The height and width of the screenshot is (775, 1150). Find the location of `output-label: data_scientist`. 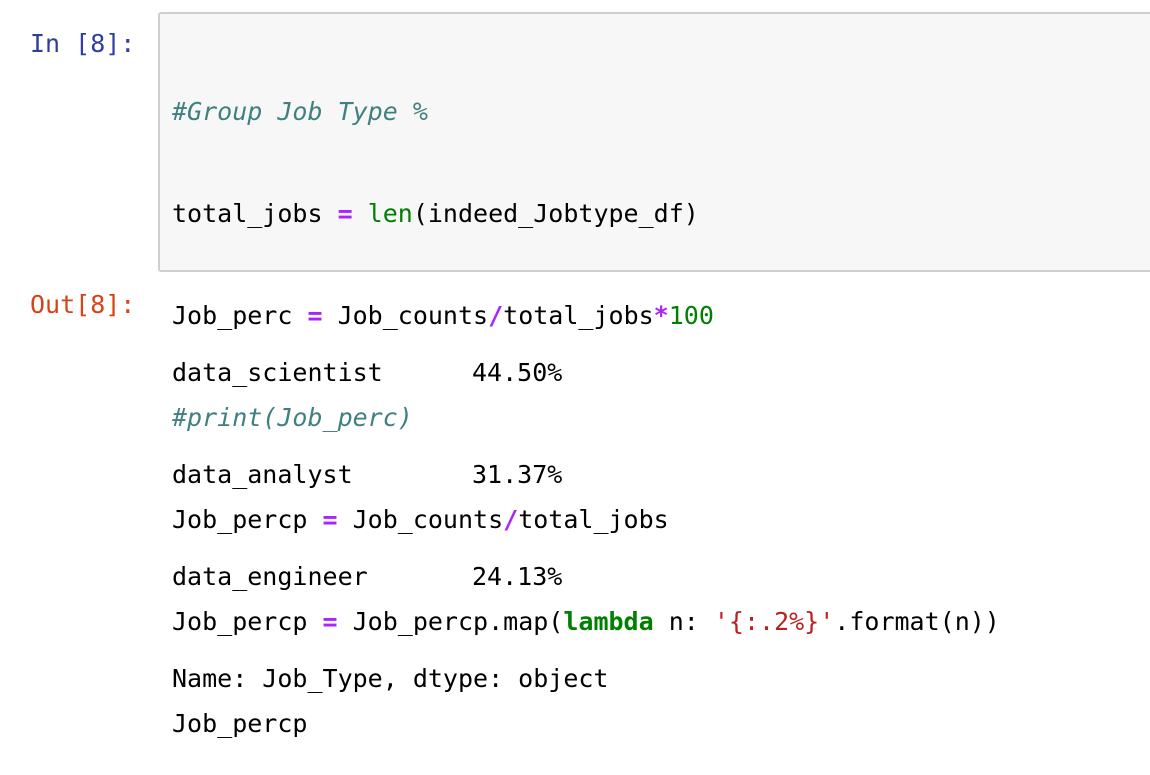

output-label: data_scientist is located at coordinates (277, 372).